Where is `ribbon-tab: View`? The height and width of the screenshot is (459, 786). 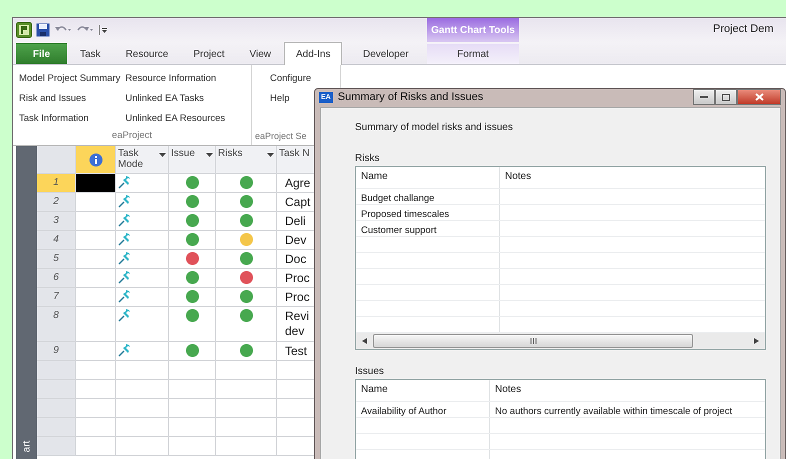
ribbon-tab: View is located at coordinates (260, 53).